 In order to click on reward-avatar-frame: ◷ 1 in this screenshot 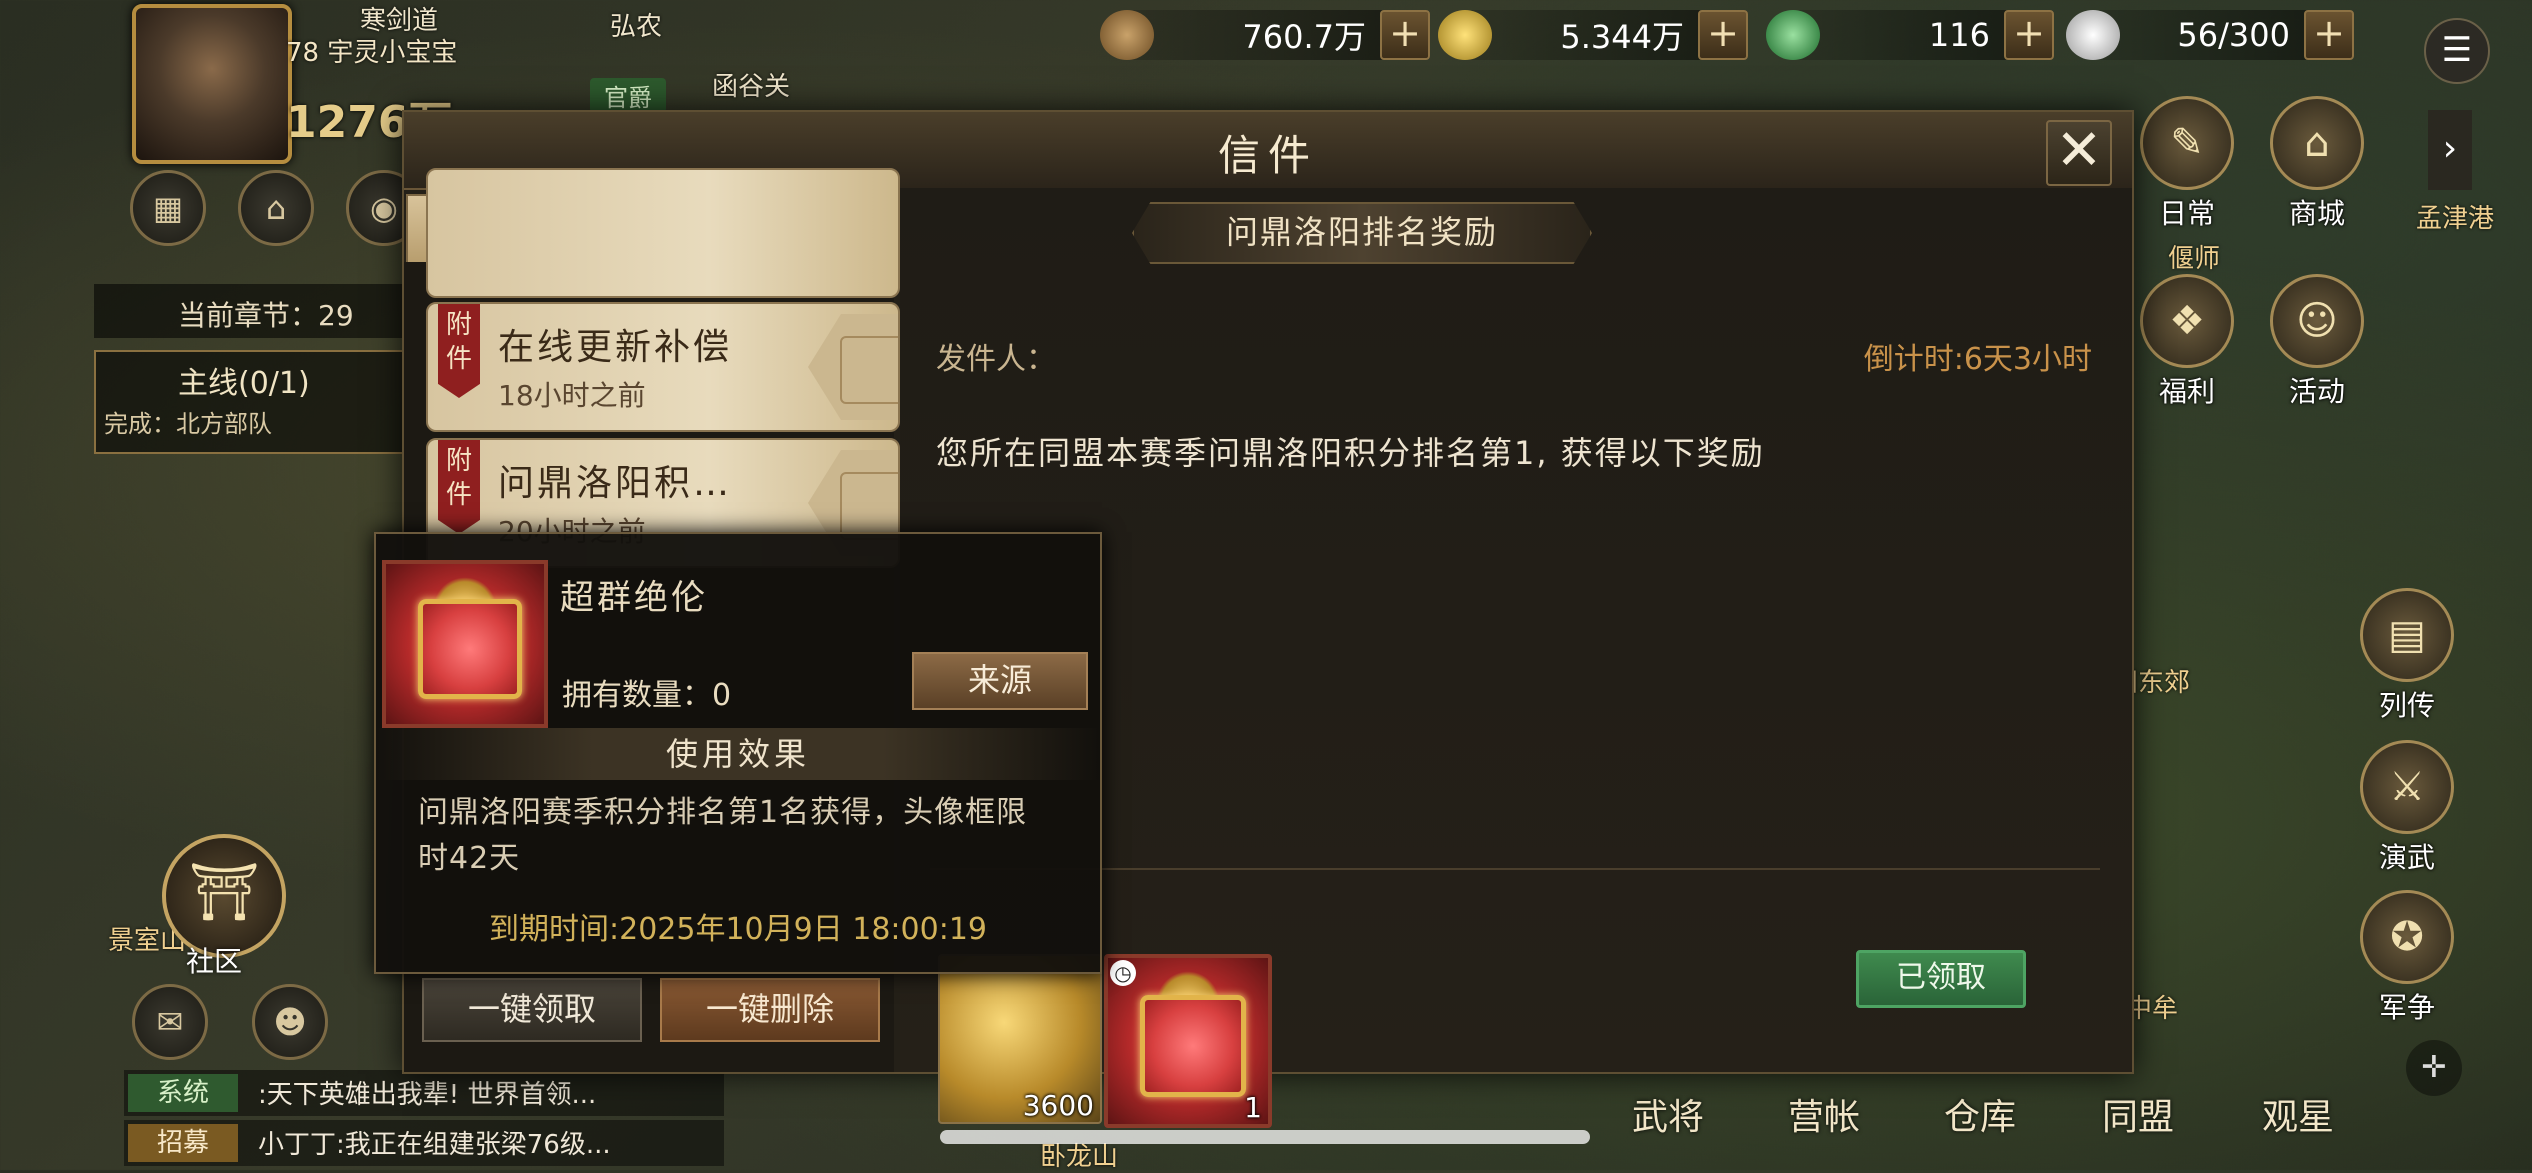, I will do `click(1188, 1041)`.